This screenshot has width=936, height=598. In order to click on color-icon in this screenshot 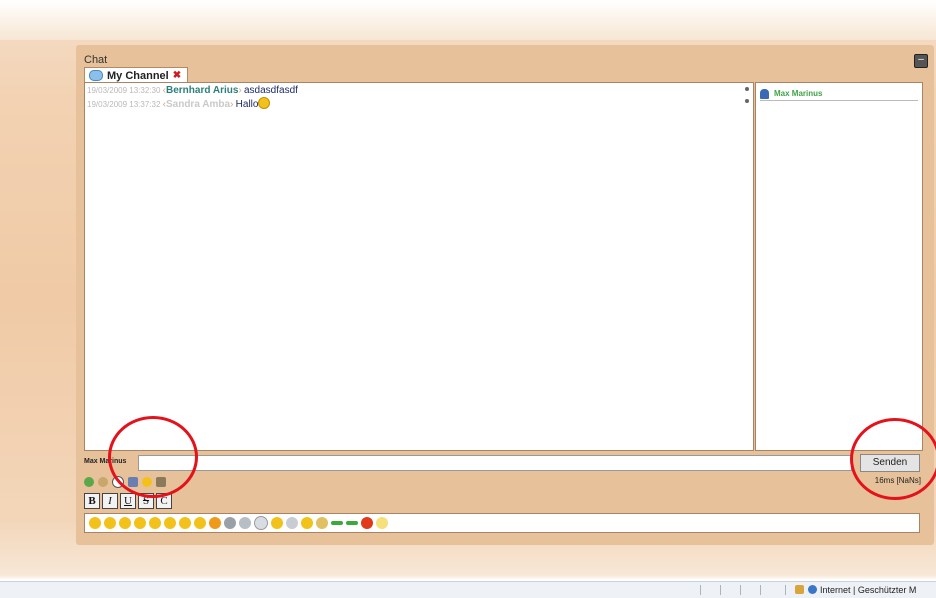, I will do `click(89, 482)`.